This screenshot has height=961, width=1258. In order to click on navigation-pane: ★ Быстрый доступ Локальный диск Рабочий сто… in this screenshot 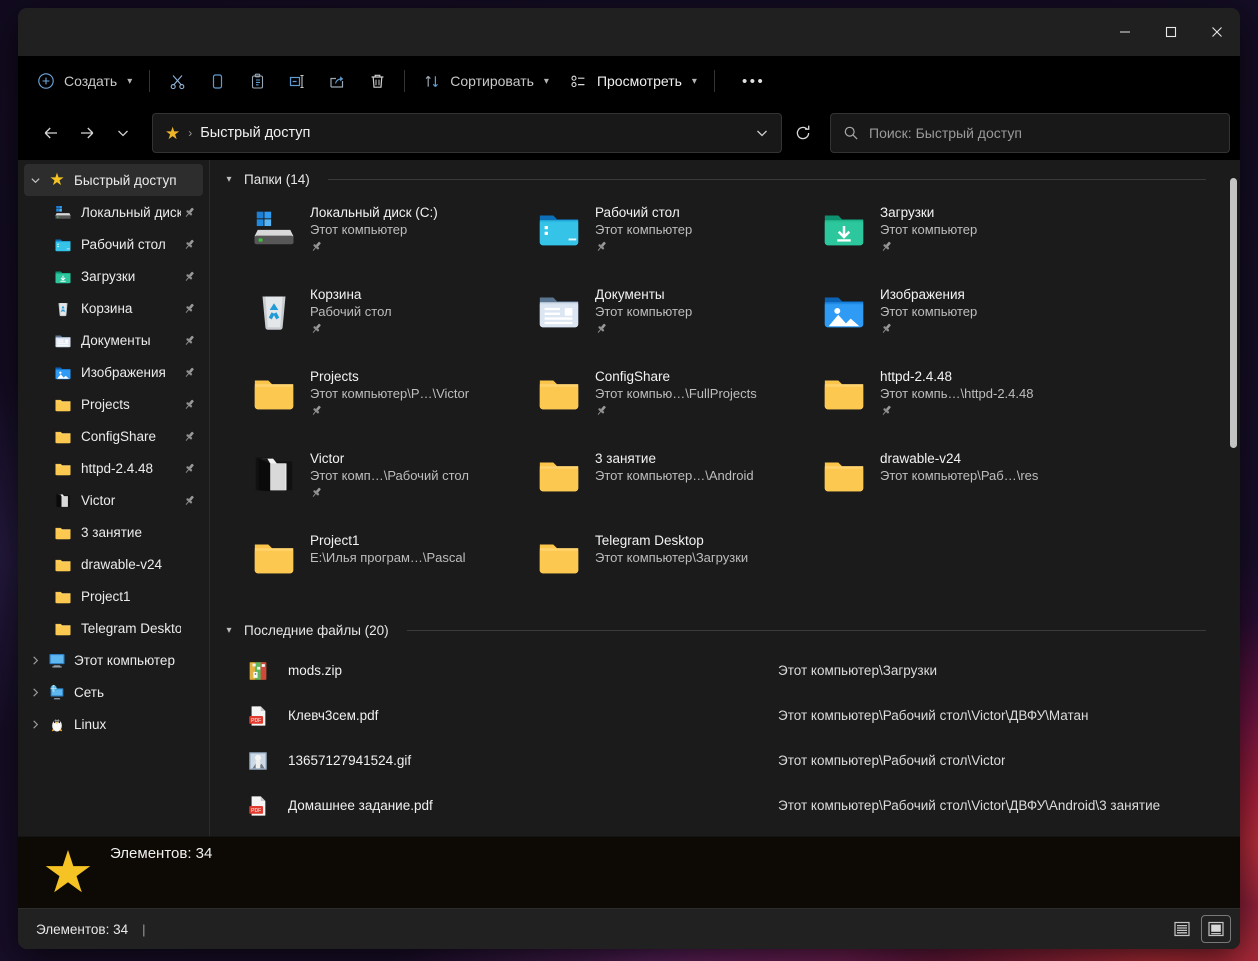, I will do `click(114, 554)`.